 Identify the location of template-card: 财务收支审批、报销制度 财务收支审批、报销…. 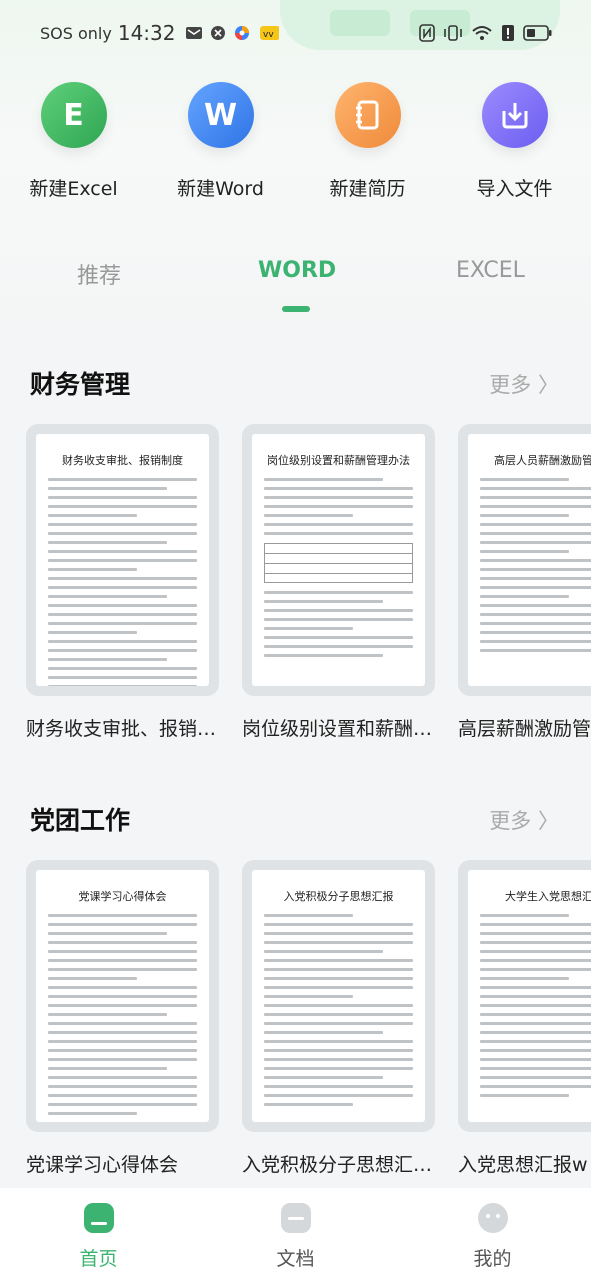
(122, 582).